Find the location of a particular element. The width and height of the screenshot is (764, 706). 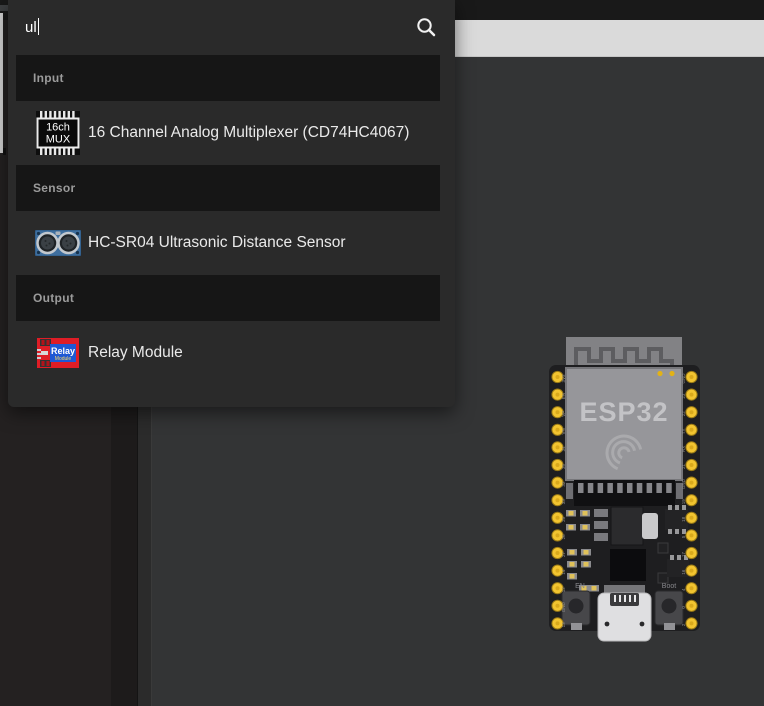

svg-text: 17 is located at coordinates (683, 555).